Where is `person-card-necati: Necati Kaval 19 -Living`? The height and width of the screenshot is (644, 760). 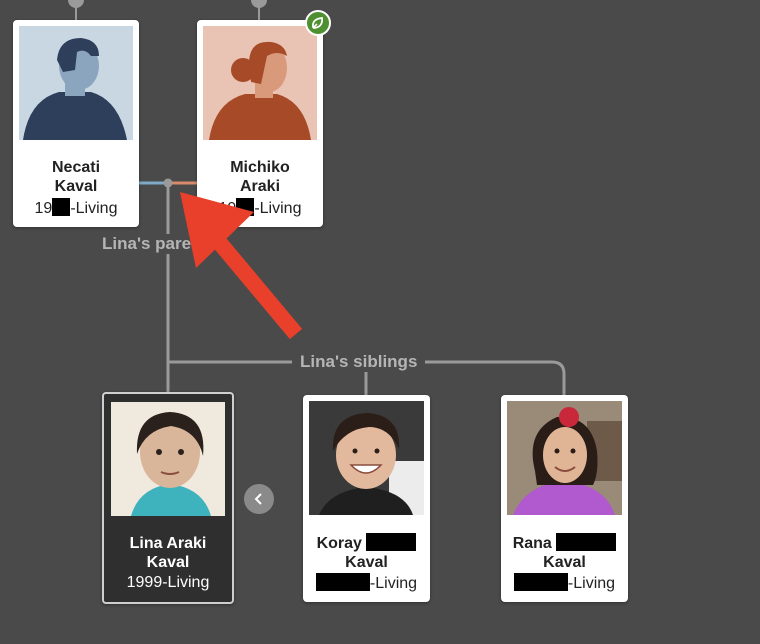
person-card-necati: Necati Kaval 19 -Living is located at coordinates (76, 123).